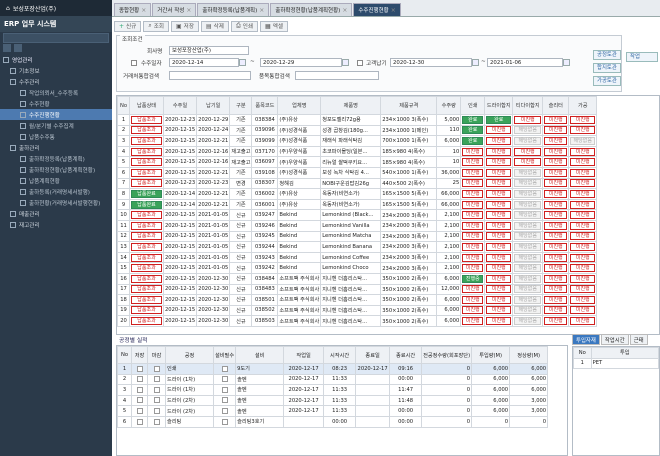  Describe the element at coordinates (333, 421) in the screenshot. I see `table-row: 6 슬리팅 슬리팅3호기 00:00 00:00 0 0 0` at that location.